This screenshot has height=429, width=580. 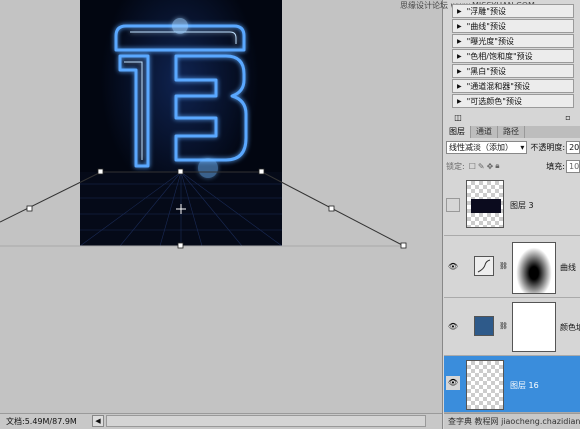 I want to click on delete-icon: ▫, so click(x=568, y=117).